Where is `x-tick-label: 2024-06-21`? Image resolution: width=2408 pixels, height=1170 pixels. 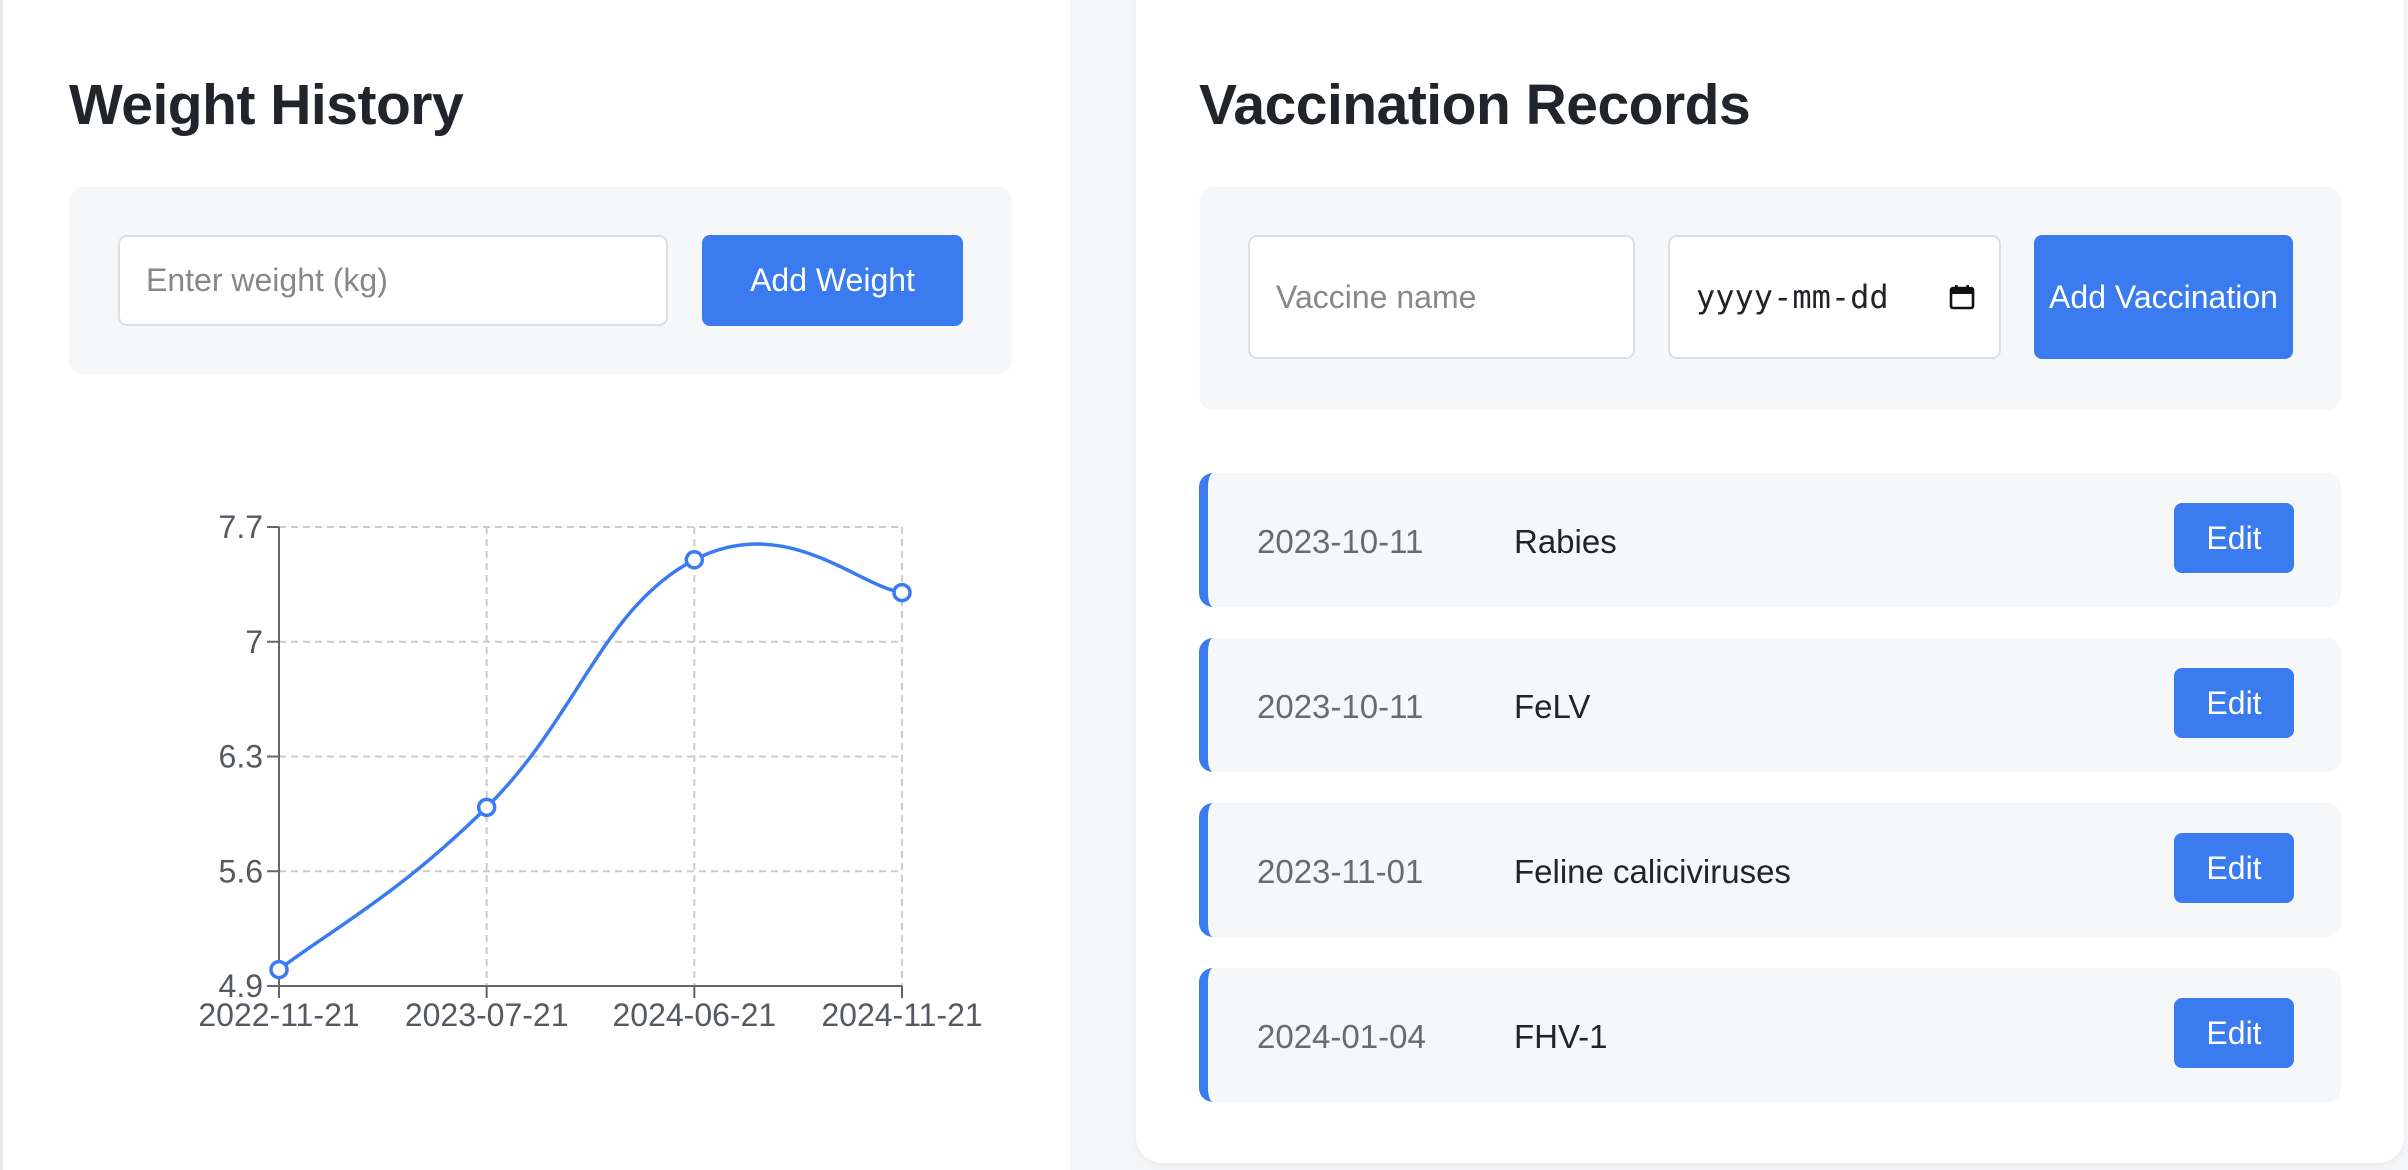
x-tick-label: 2024-06-21 is located at coordinates (694, 1015).